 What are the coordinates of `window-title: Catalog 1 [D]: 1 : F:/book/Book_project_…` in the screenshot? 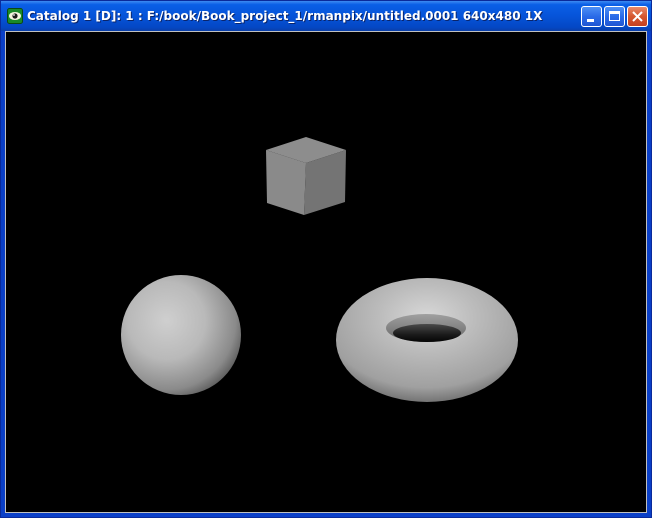 It's located at (285, 16).